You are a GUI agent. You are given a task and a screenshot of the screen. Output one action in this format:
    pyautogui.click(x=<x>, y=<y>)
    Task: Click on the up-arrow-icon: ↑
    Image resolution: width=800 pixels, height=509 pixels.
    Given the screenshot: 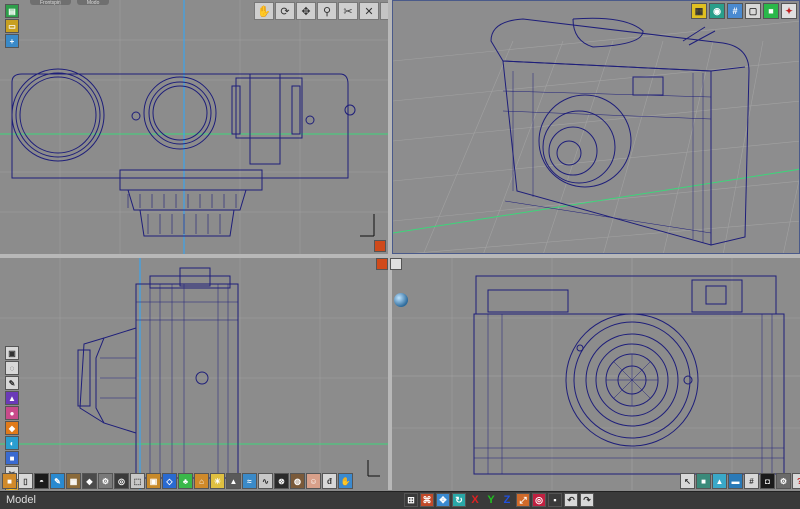 What is the action you would take?
    pyautogui.click(x=384, y=11)
    